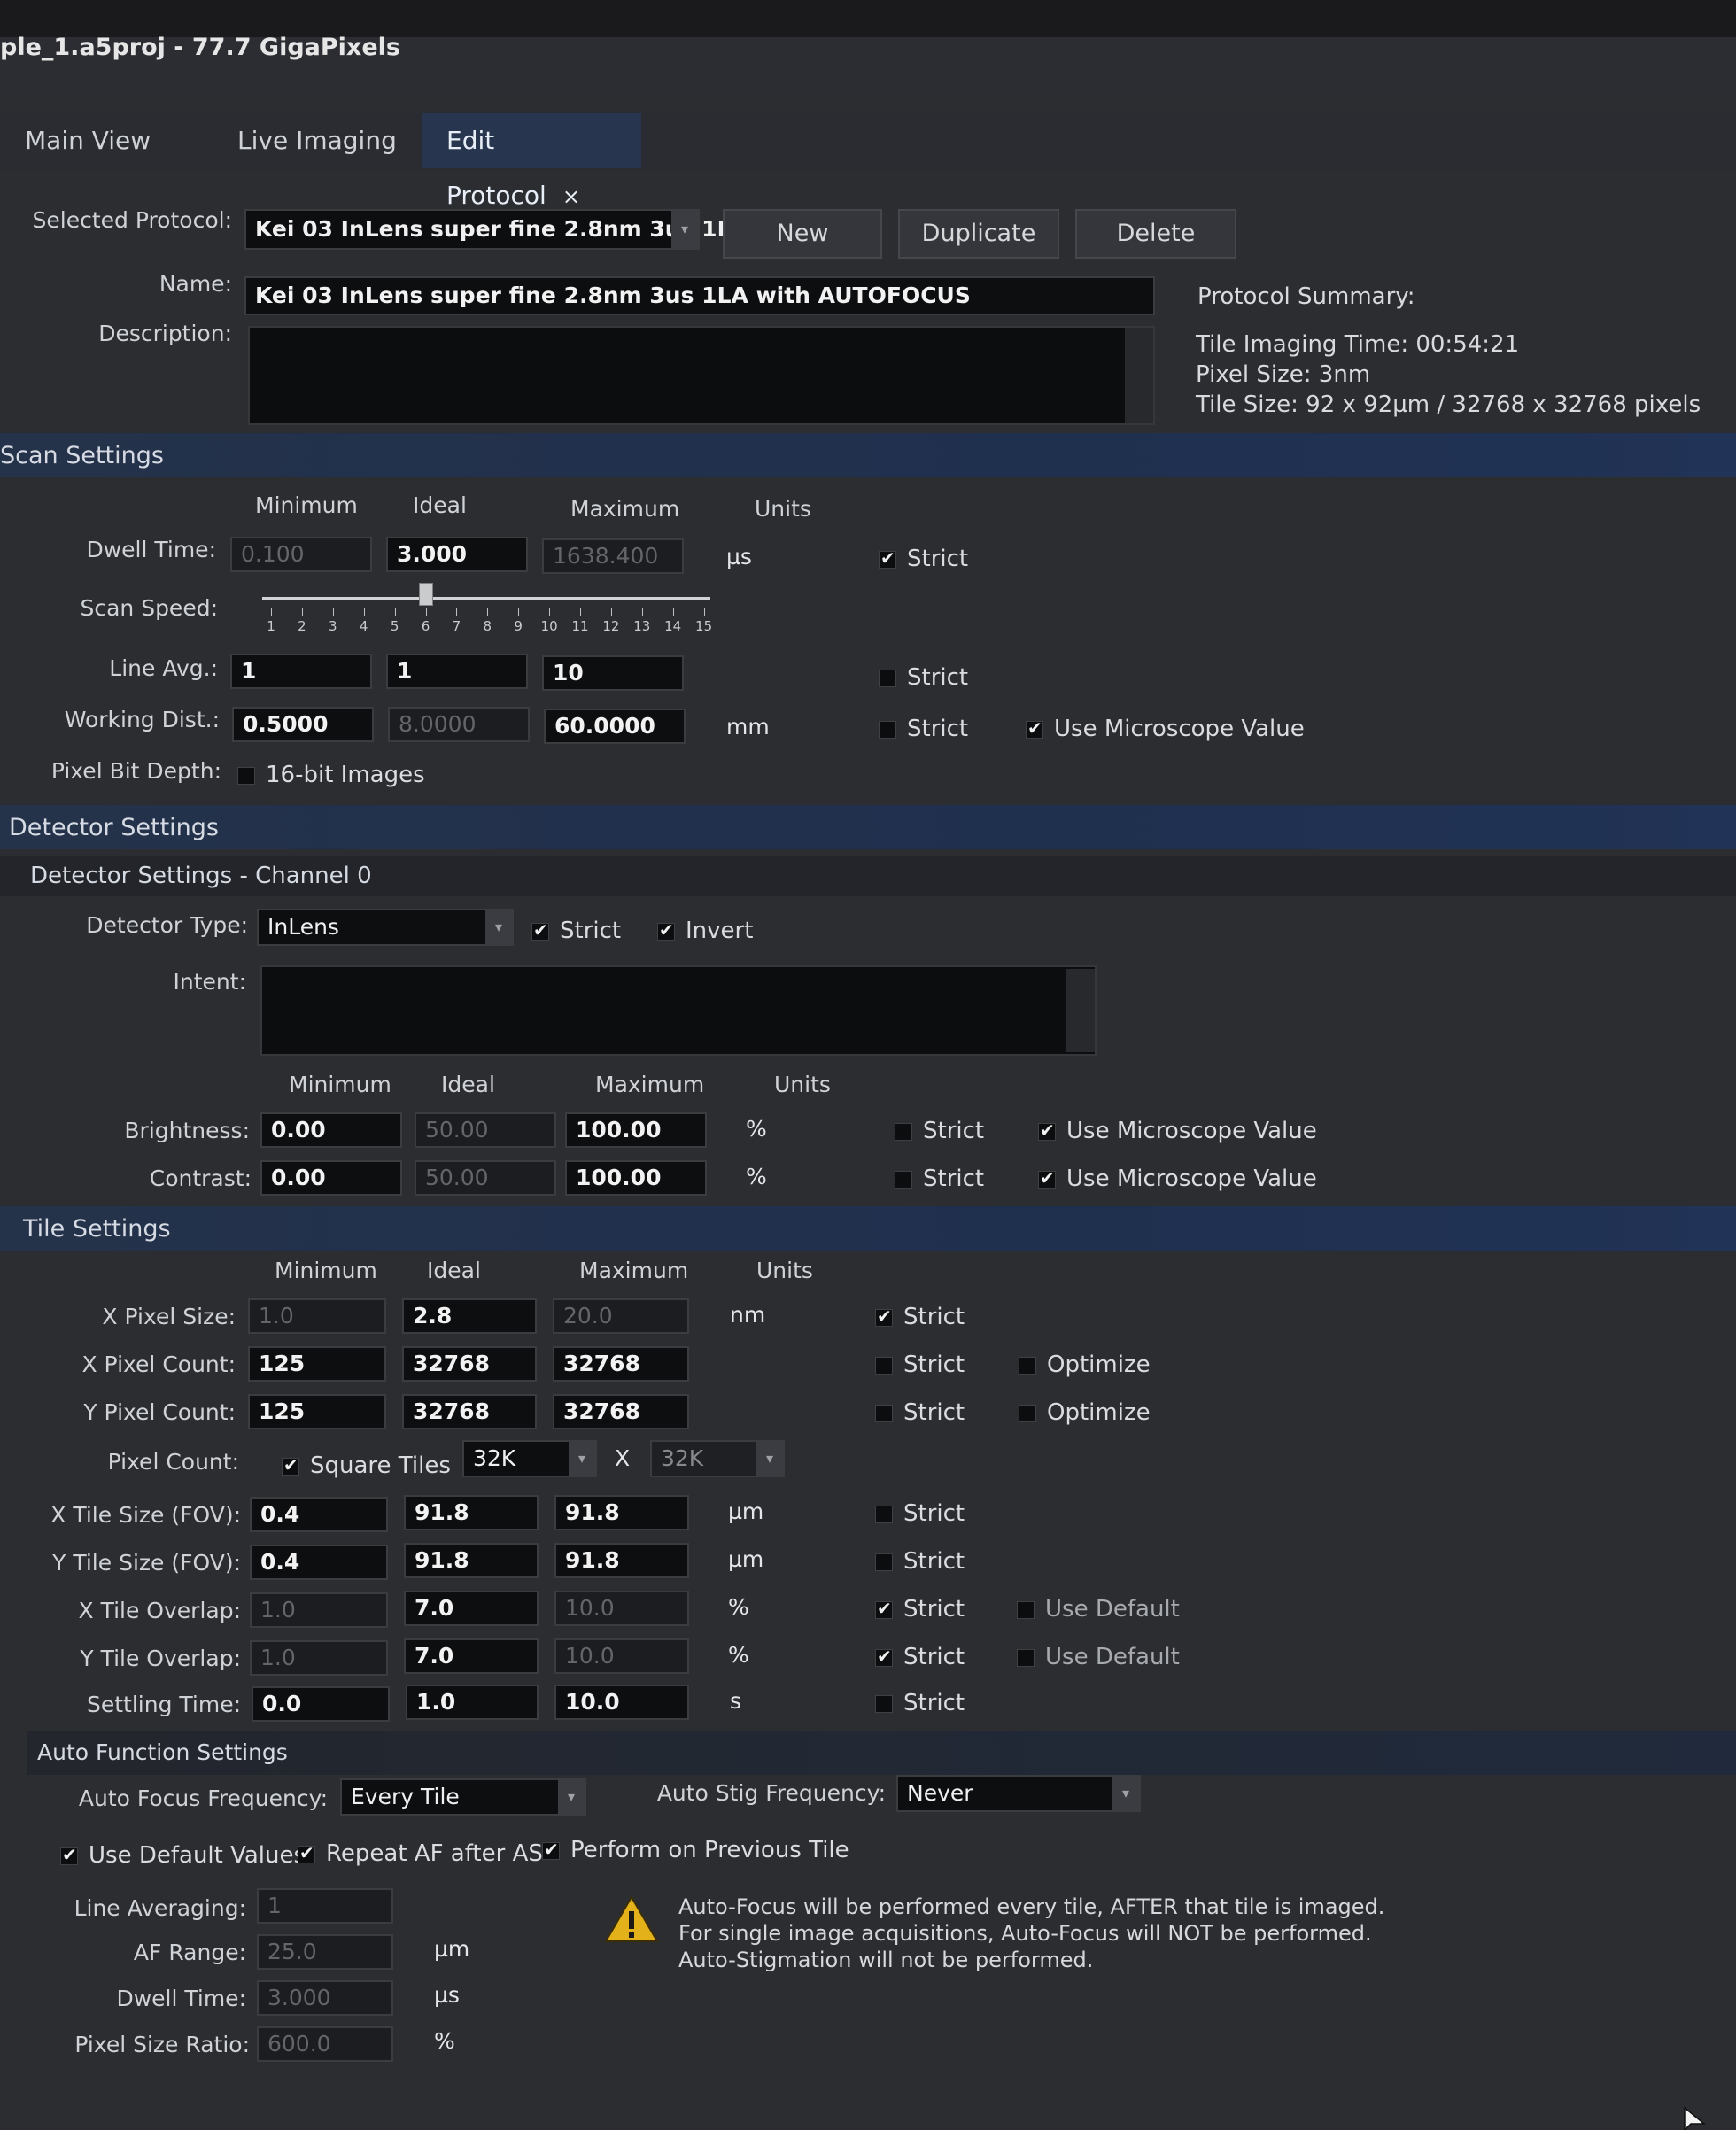 The image size is (1736, 2130). I want to click on contrast-ideal-input: 50.00, so click(486, 1178).